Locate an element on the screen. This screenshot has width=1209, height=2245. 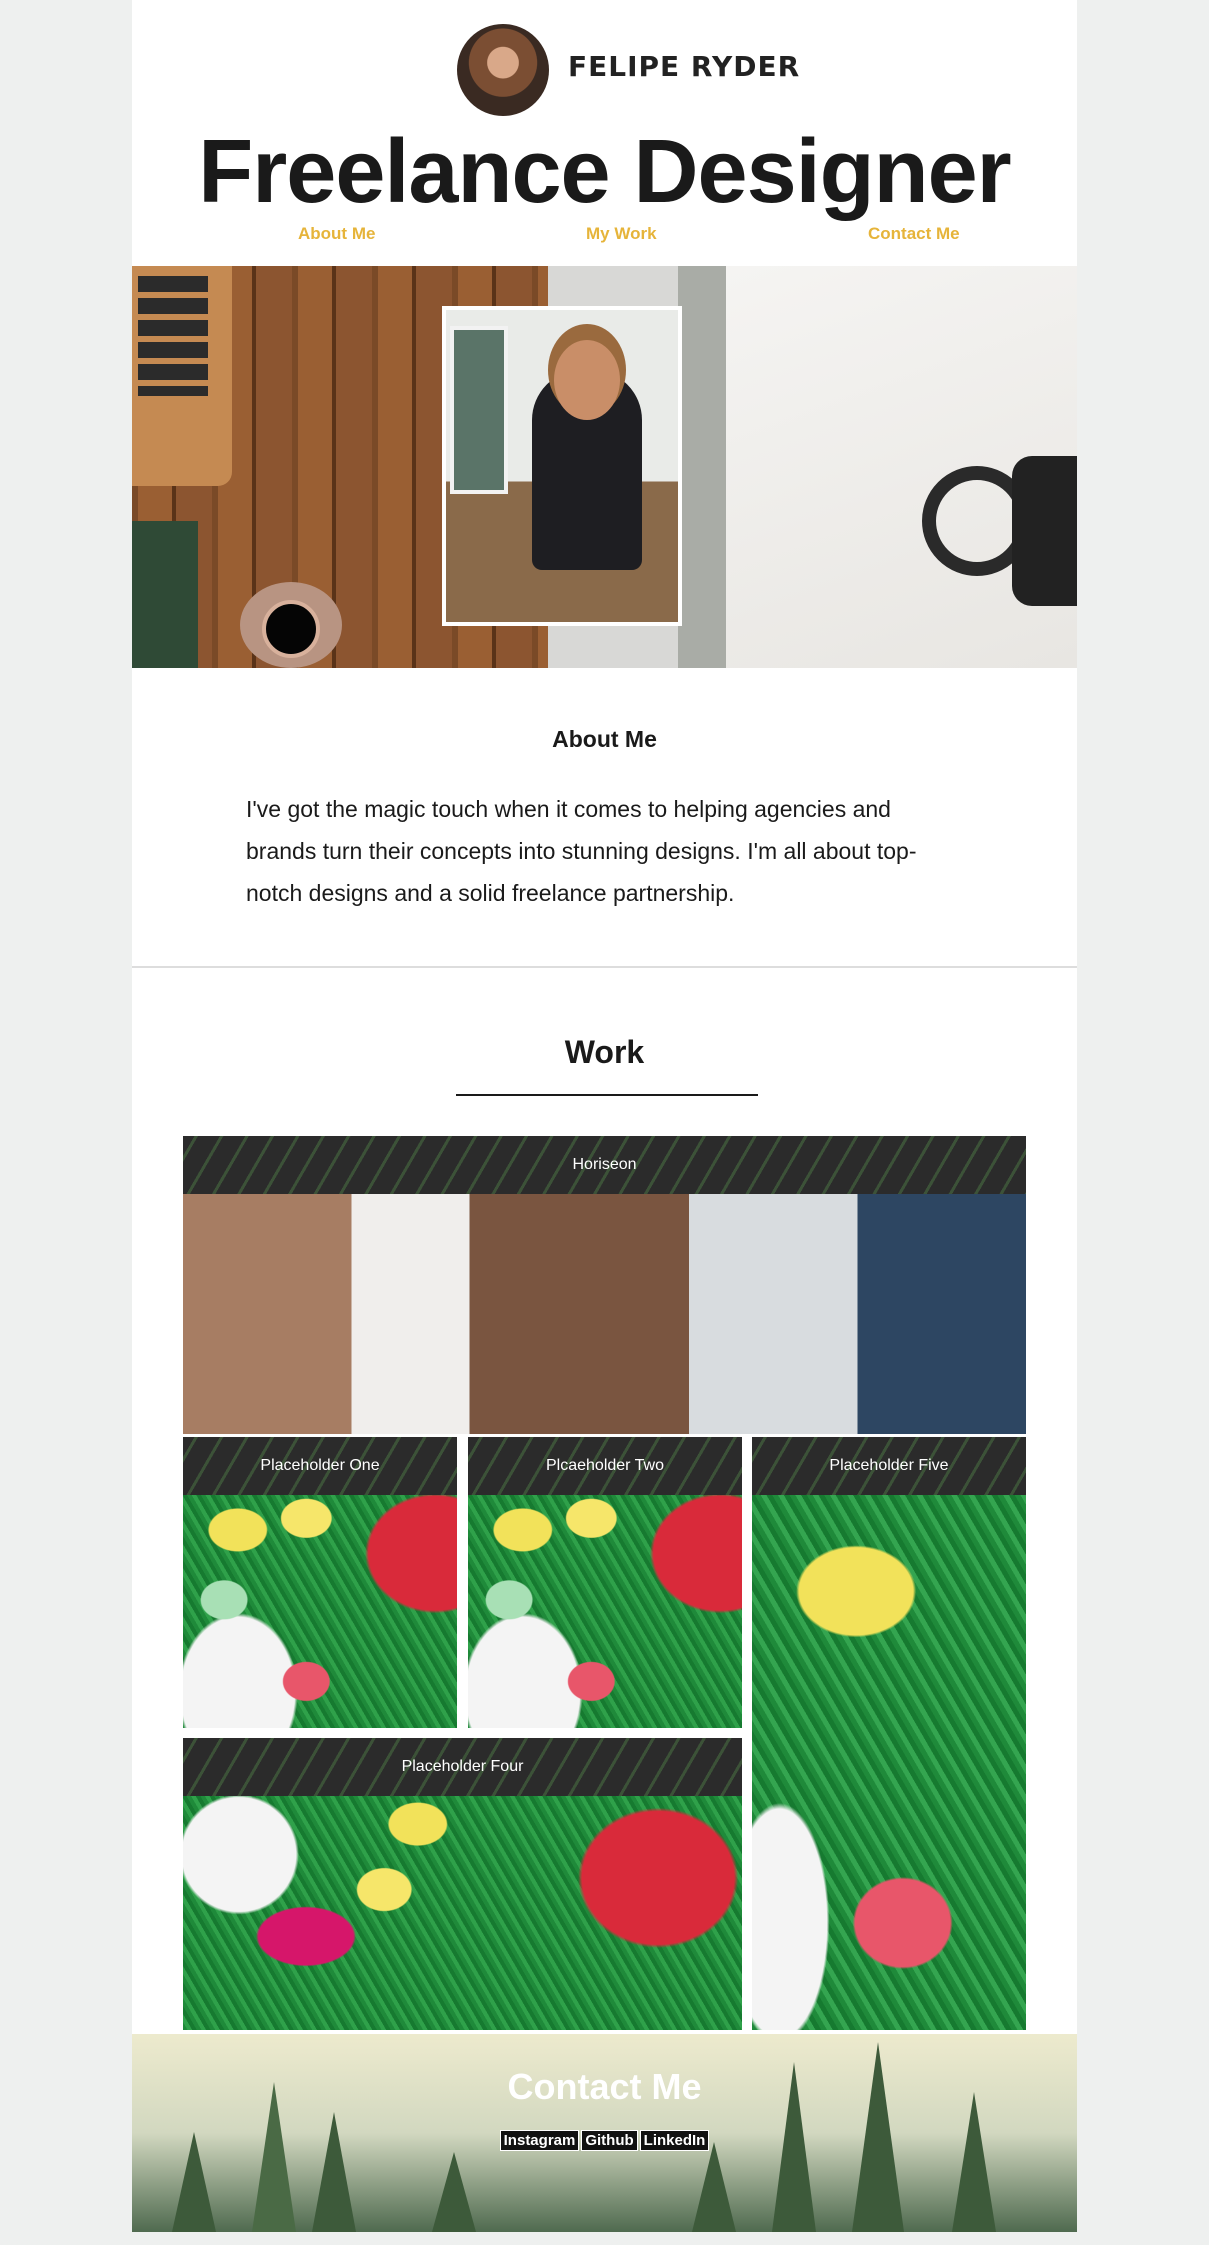
project-label: Horiseon is located at coordinates (604, 1165).